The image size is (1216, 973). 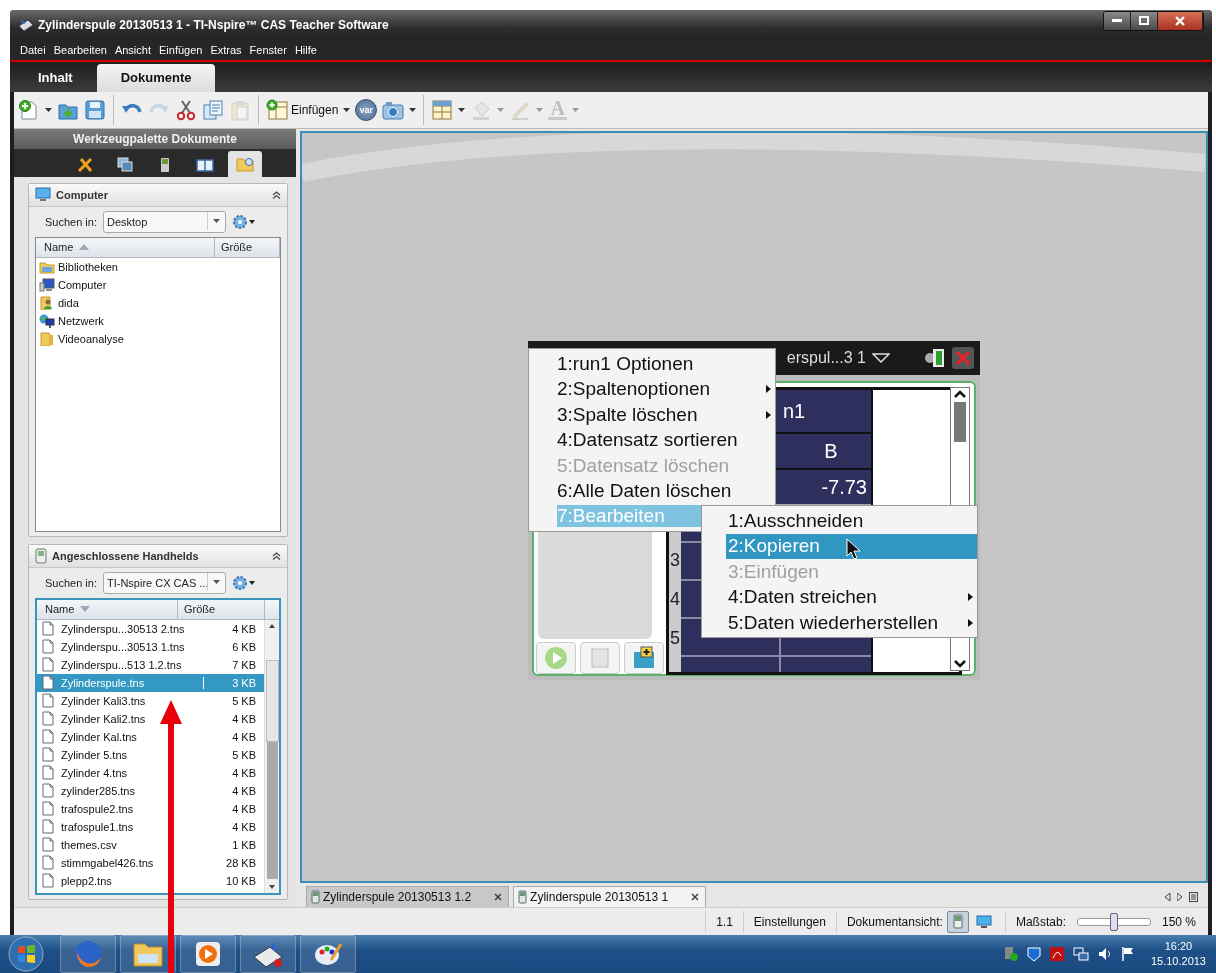 I want to click on play-button, so click(x=556, y=658).